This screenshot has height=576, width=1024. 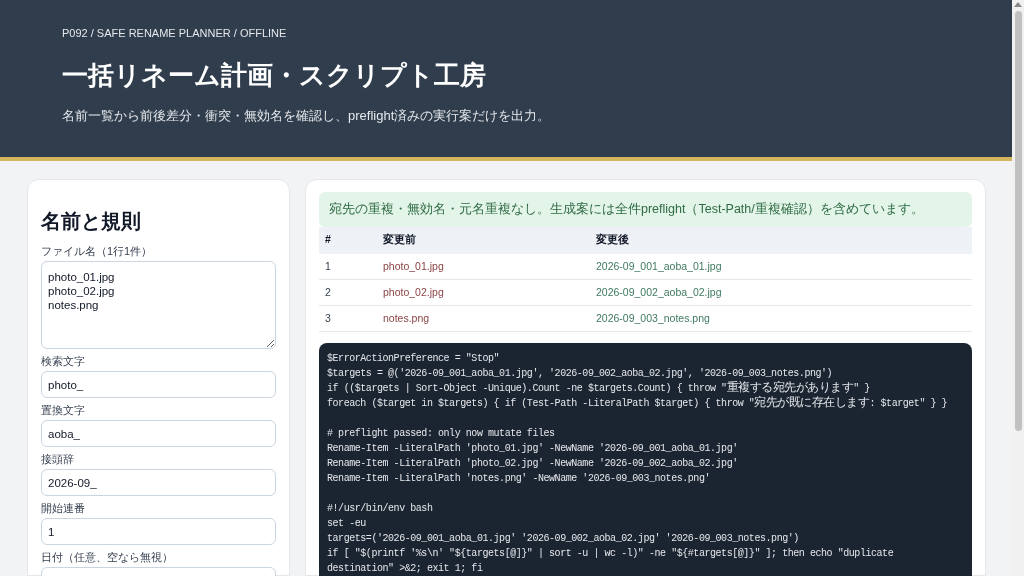 I want to click on text-field: 2026-09_, so click(x=158, y=482).